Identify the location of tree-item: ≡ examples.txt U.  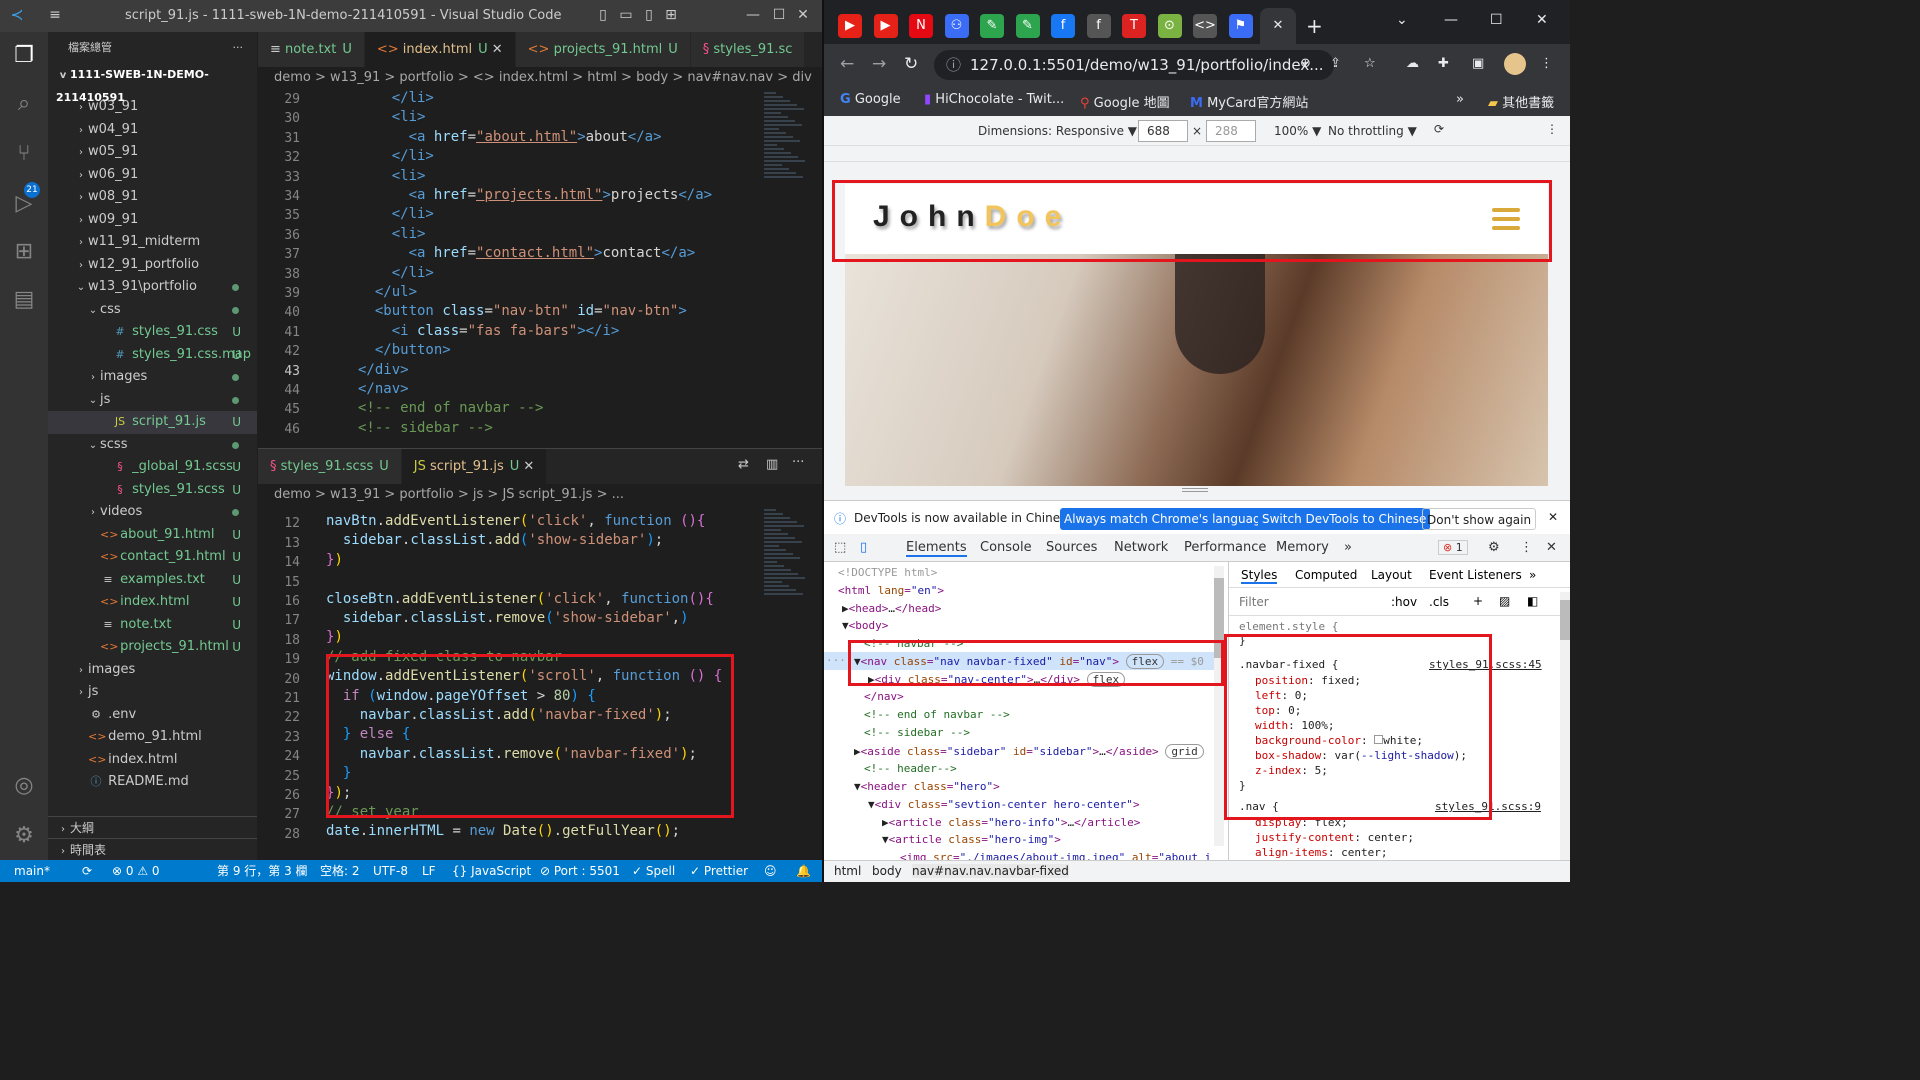
(152, 580).